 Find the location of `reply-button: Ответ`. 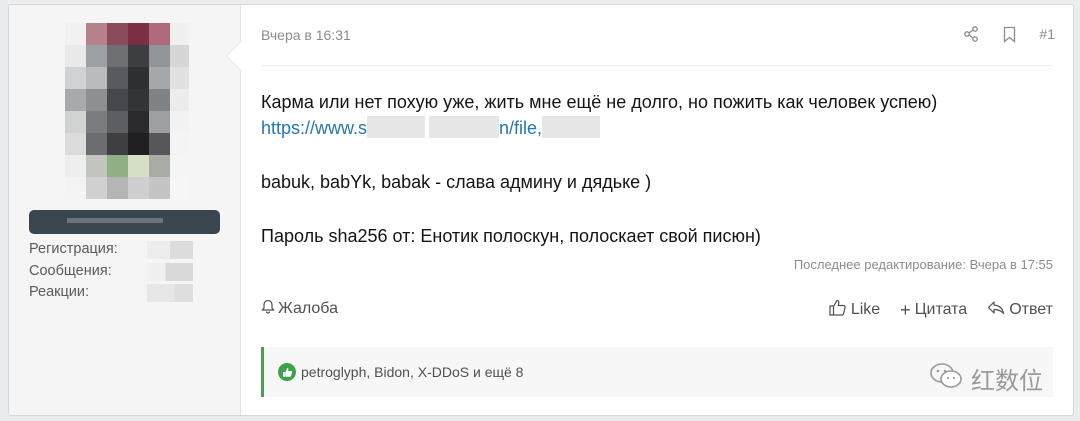

reply-button: Ответ is located at coordinates (1020, 310).